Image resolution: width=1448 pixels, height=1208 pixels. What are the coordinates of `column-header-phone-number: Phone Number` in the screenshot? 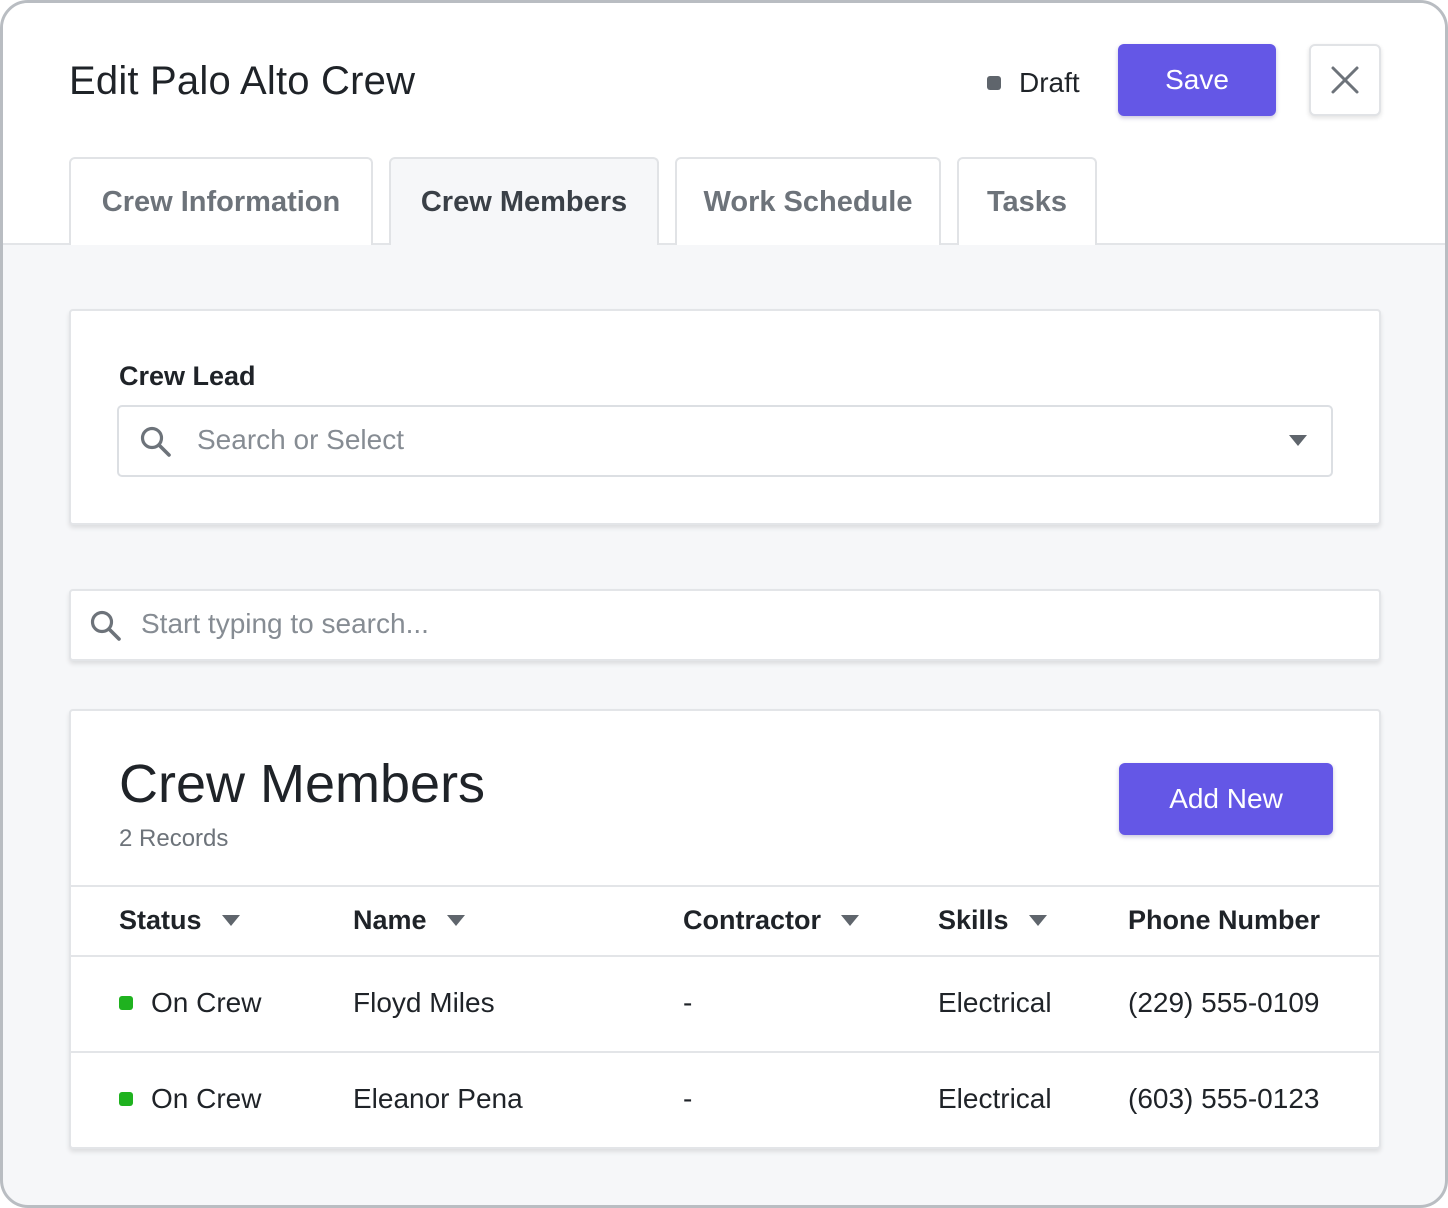 It's located at (1224, 920).